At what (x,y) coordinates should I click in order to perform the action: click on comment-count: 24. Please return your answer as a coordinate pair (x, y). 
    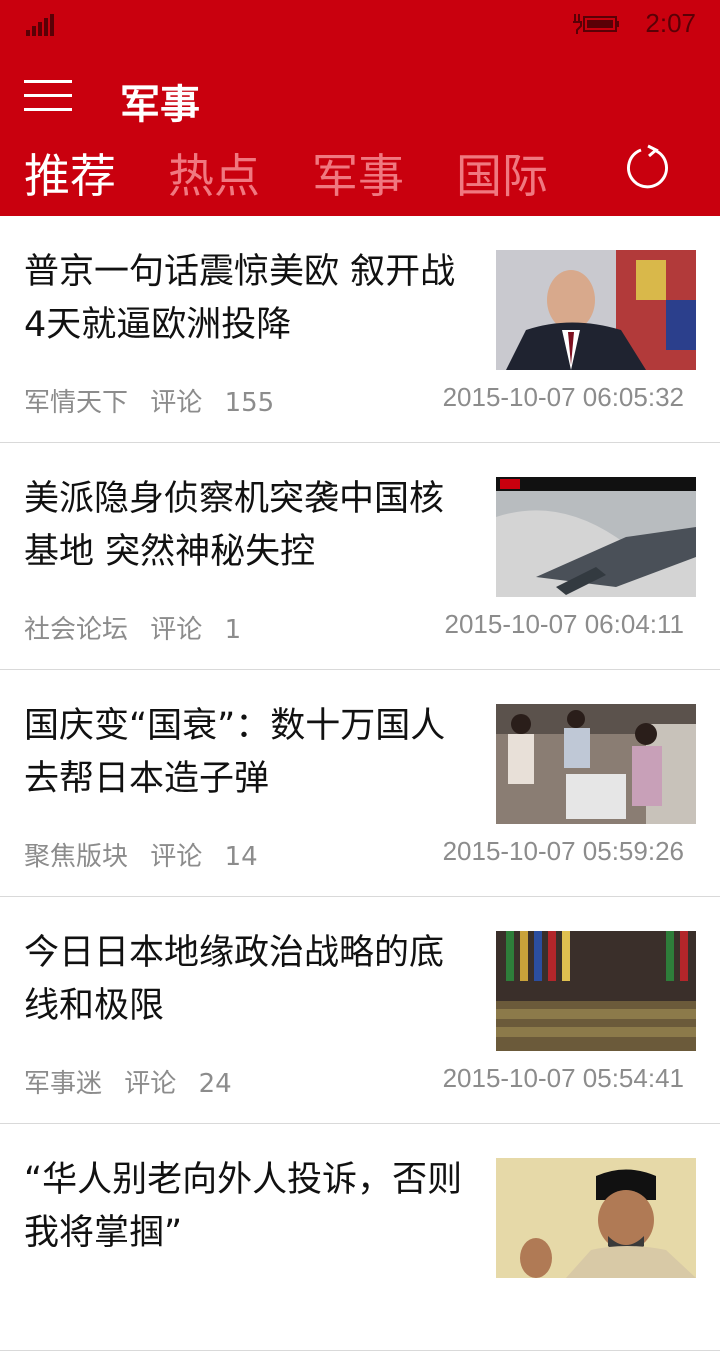
    Looking at the image, I should click on (215, 1084).